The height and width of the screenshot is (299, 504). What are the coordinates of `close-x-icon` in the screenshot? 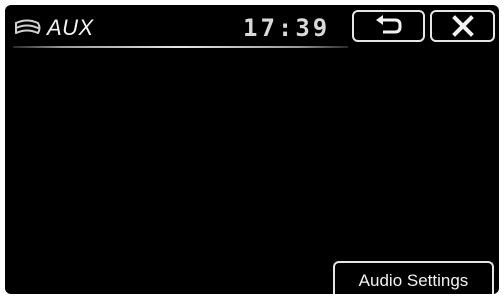 It's located at (462, 26).